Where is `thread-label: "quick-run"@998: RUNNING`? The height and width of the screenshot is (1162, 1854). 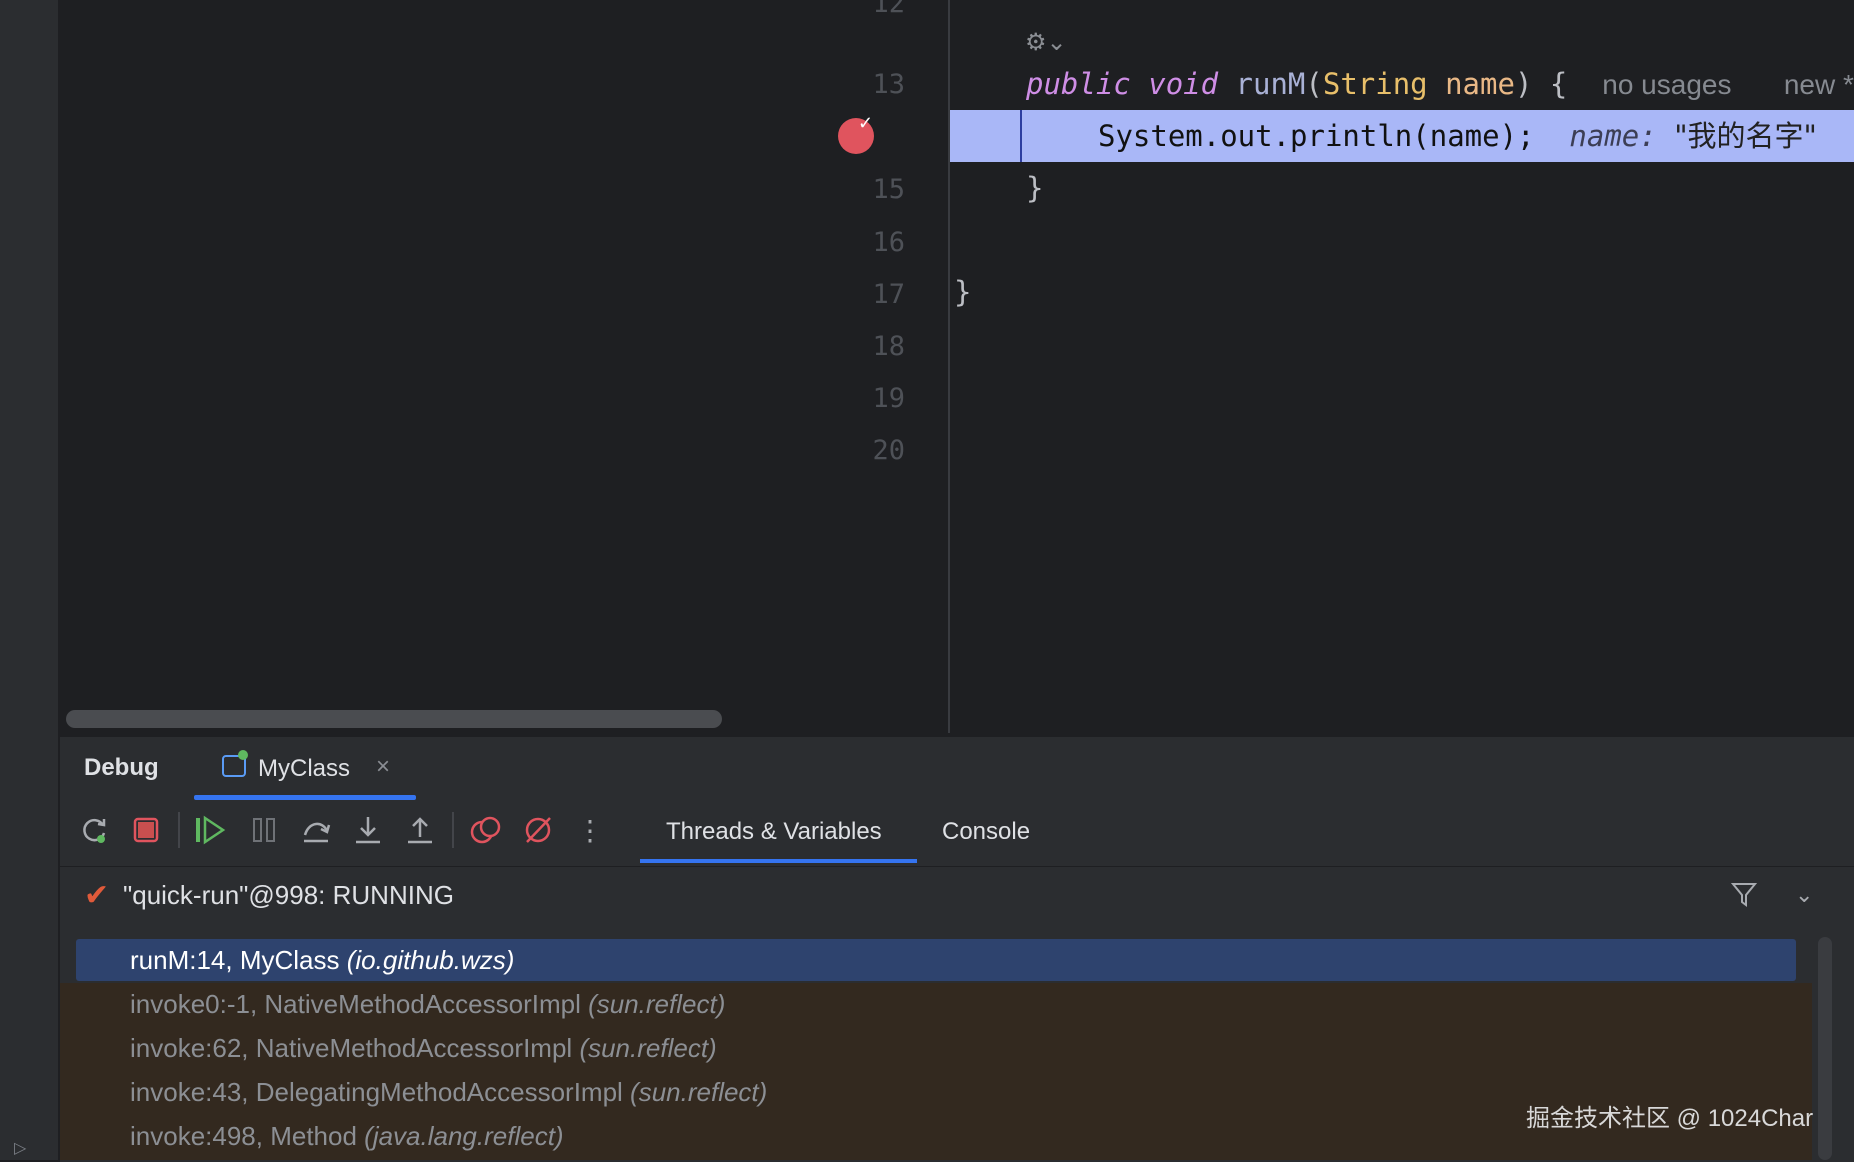 thread-label: "quick-run"@998: RUNNING is located at coordinates (288, 895).